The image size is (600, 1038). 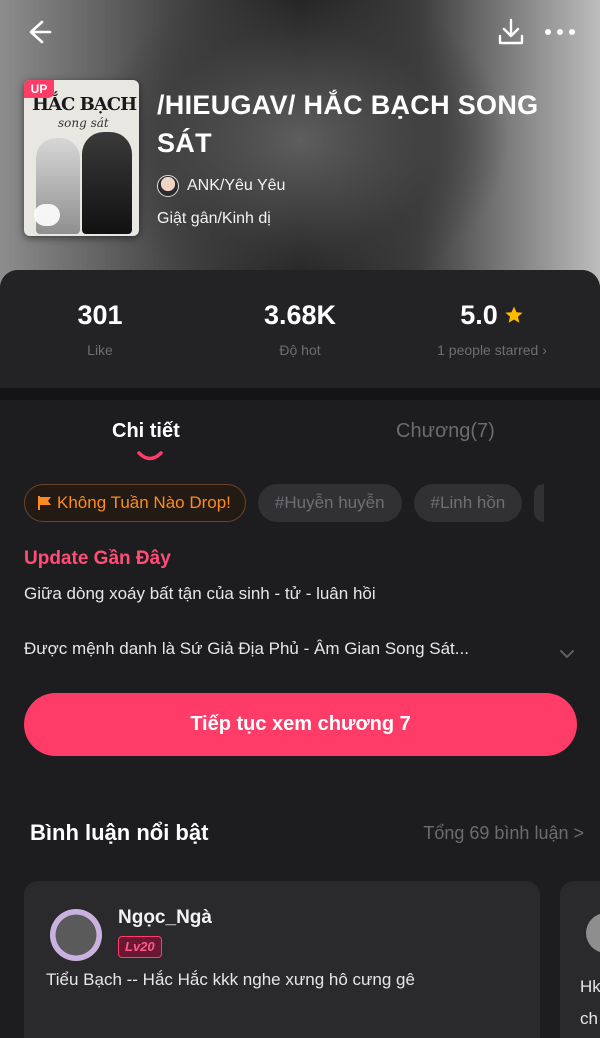 I want to click on level-badge: Lv20, so click(x=140, y=947).